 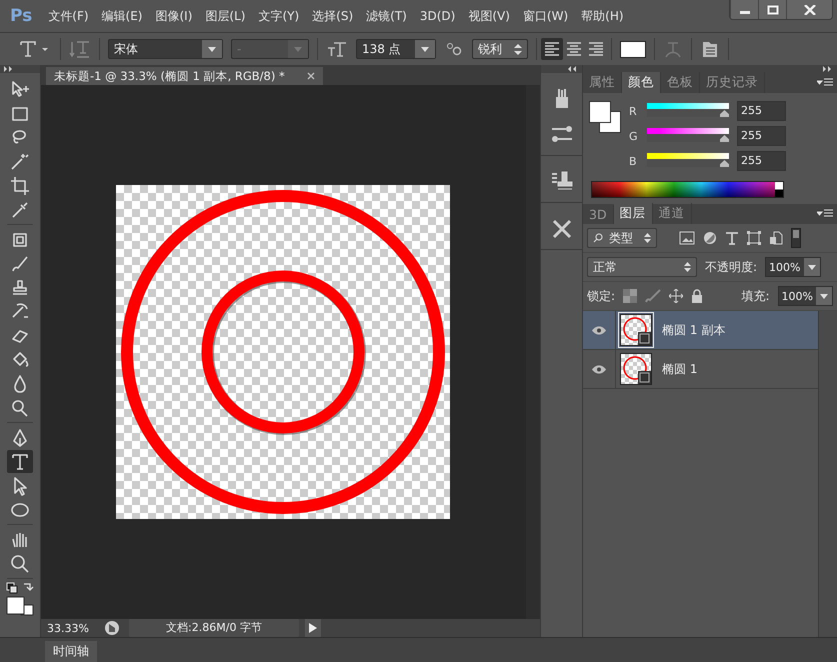 What do you see at coordinates (796, 238) in the screenshot?
I see `filter-toggle-icon` at bounding box center [796, 238].